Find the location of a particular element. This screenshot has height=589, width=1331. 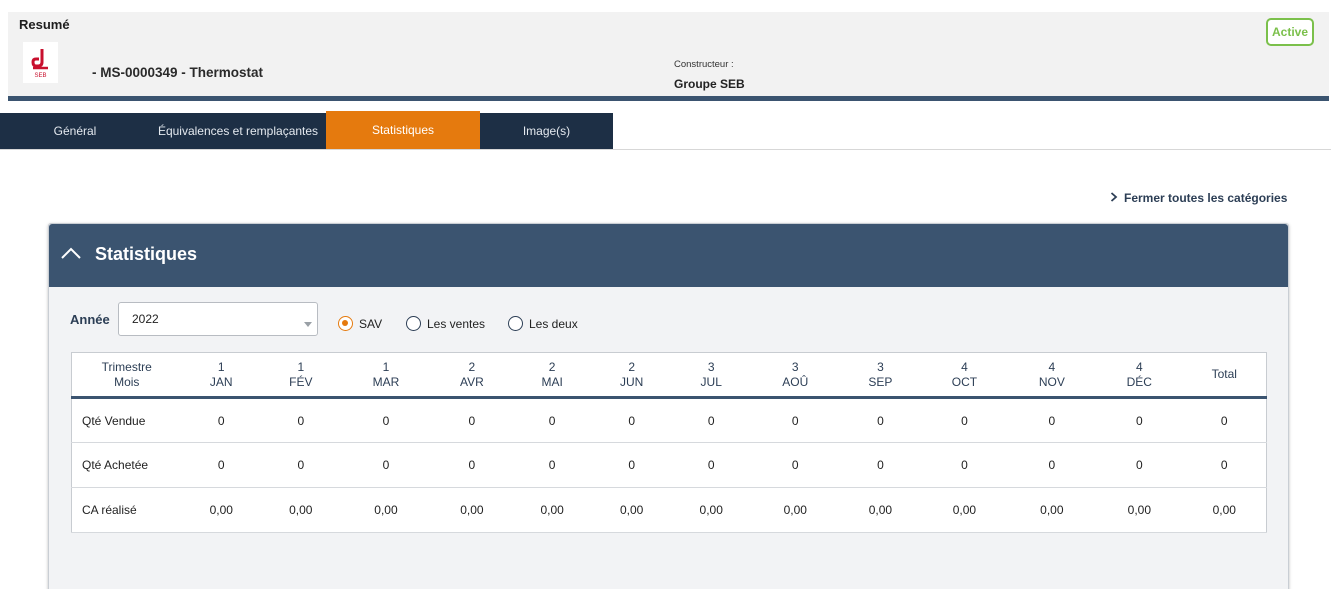

radio-sav: SAV is located at coordinates (360, 323).